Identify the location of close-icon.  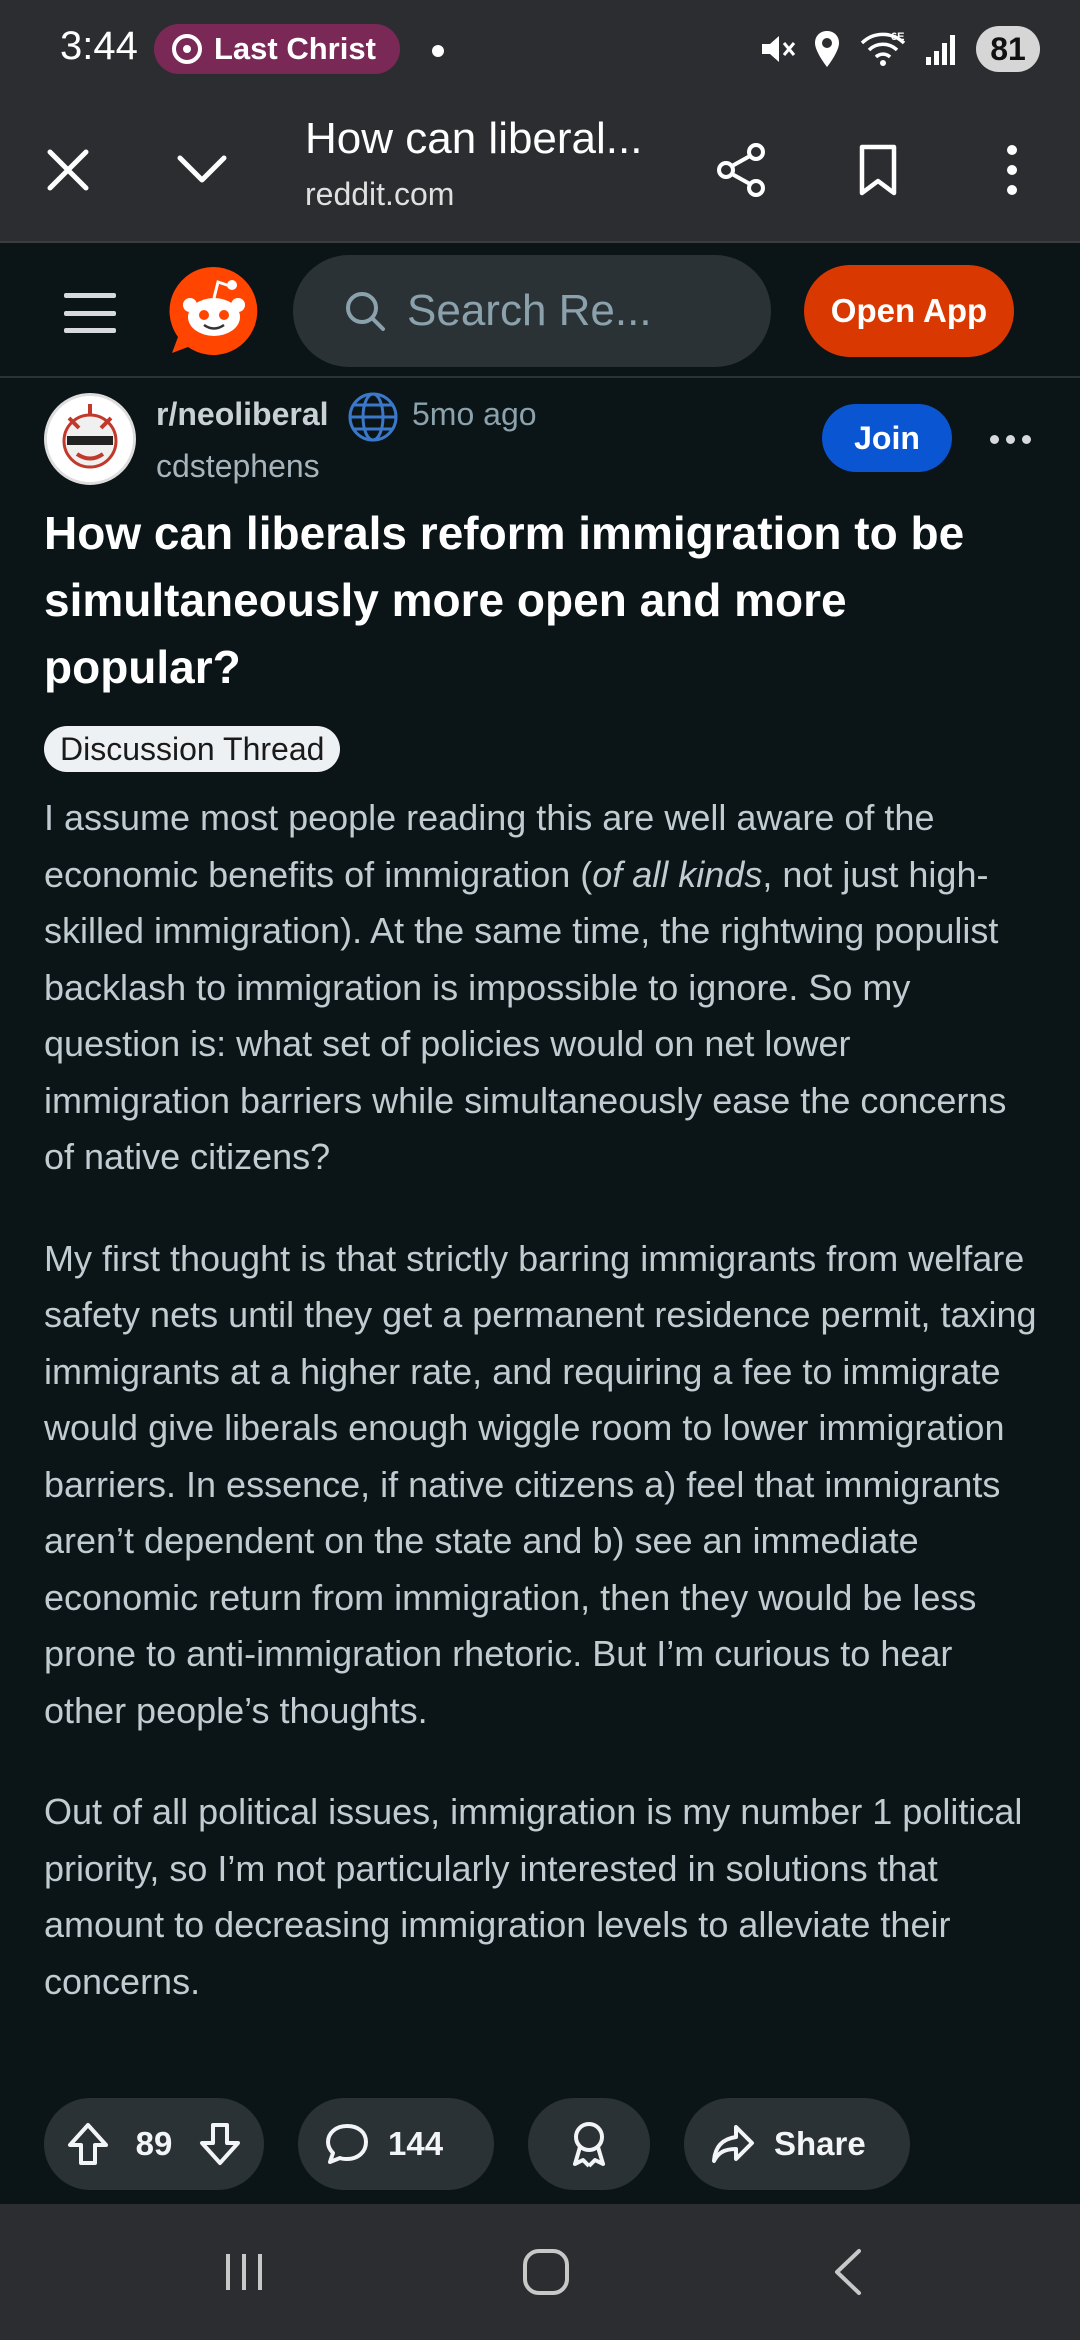
(68, 170).